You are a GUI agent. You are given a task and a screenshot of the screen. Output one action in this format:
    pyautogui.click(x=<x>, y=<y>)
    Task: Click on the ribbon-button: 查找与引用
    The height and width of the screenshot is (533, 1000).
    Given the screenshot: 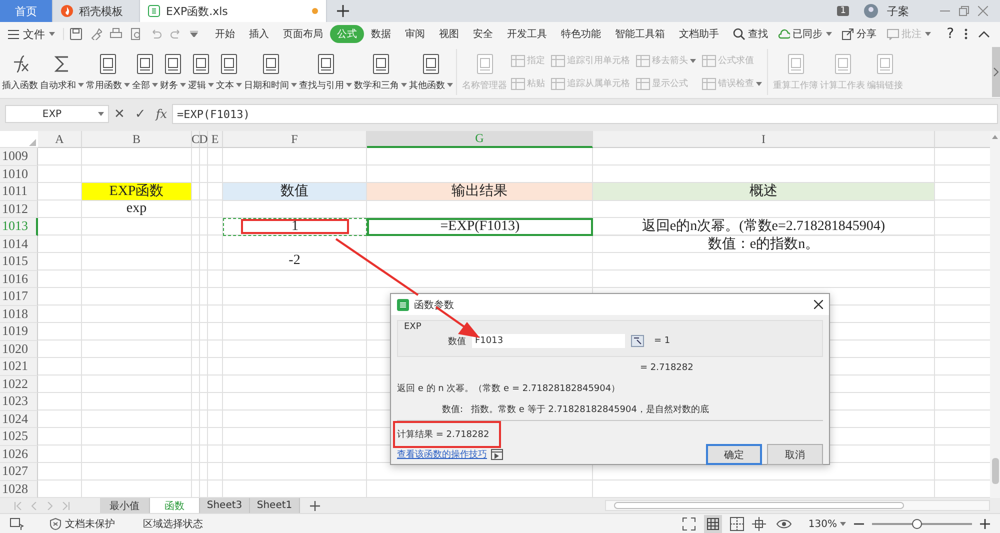 What is the action you would take?
    pyautogui.click(x=325, y=72)
    